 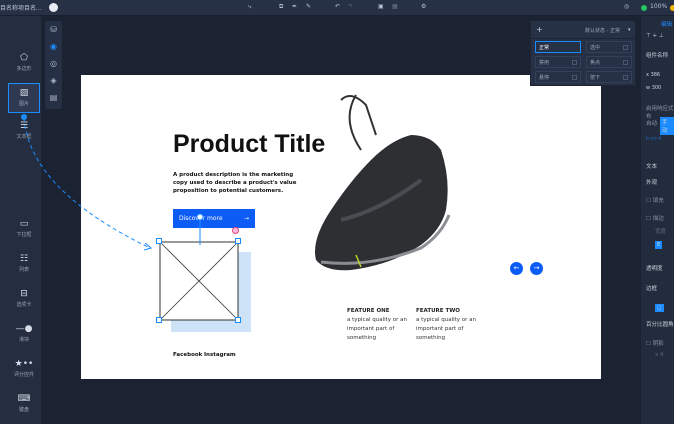 I want to click on widget-slider: —● 滑块, so click(x=24, y=333).